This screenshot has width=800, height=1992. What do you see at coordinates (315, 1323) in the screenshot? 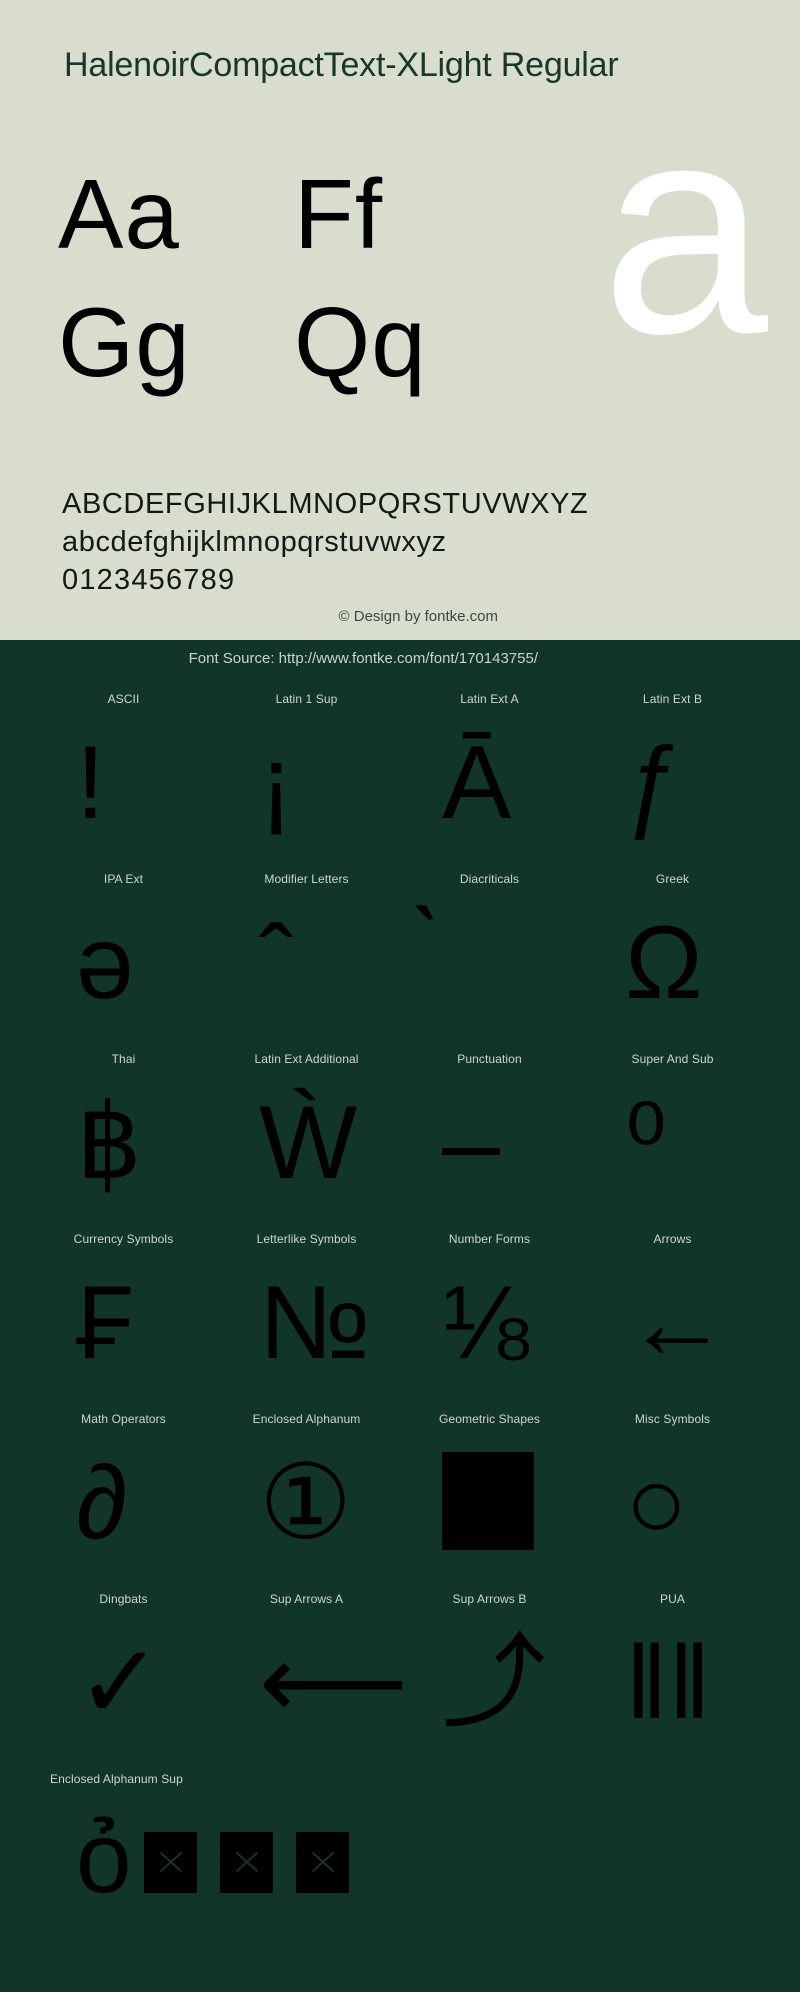
I see `block-sample-glyph: №` at bounding box center [315, 1323].